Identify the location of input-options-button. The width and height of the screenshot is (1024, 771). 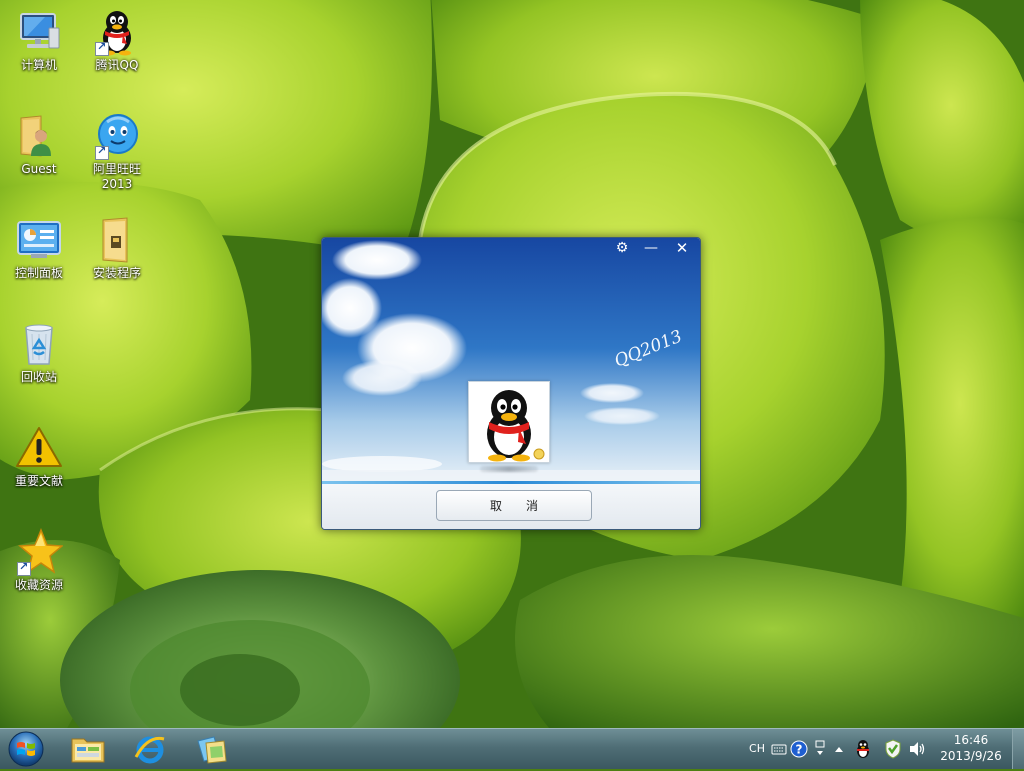
(820, 749).